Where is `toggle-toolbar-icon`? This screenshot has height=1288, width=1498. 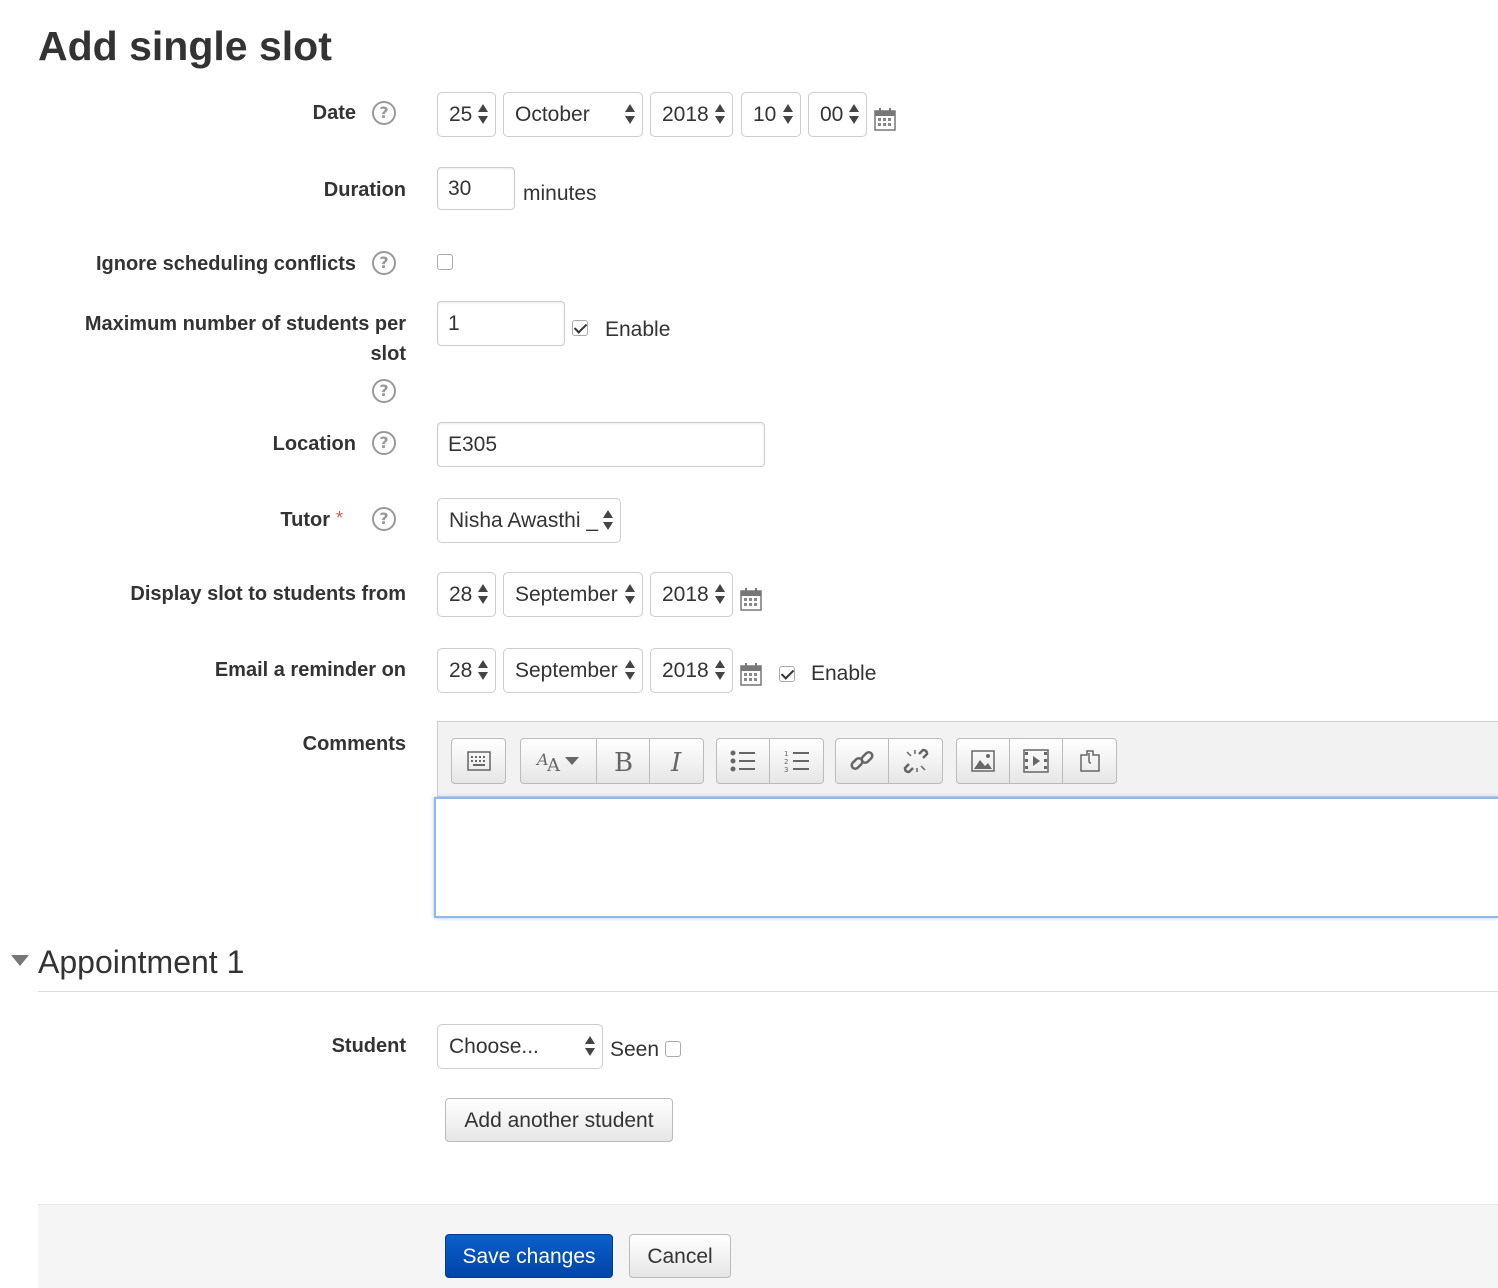
toggle-toolbar-icon is located at coordinates (478, 761).